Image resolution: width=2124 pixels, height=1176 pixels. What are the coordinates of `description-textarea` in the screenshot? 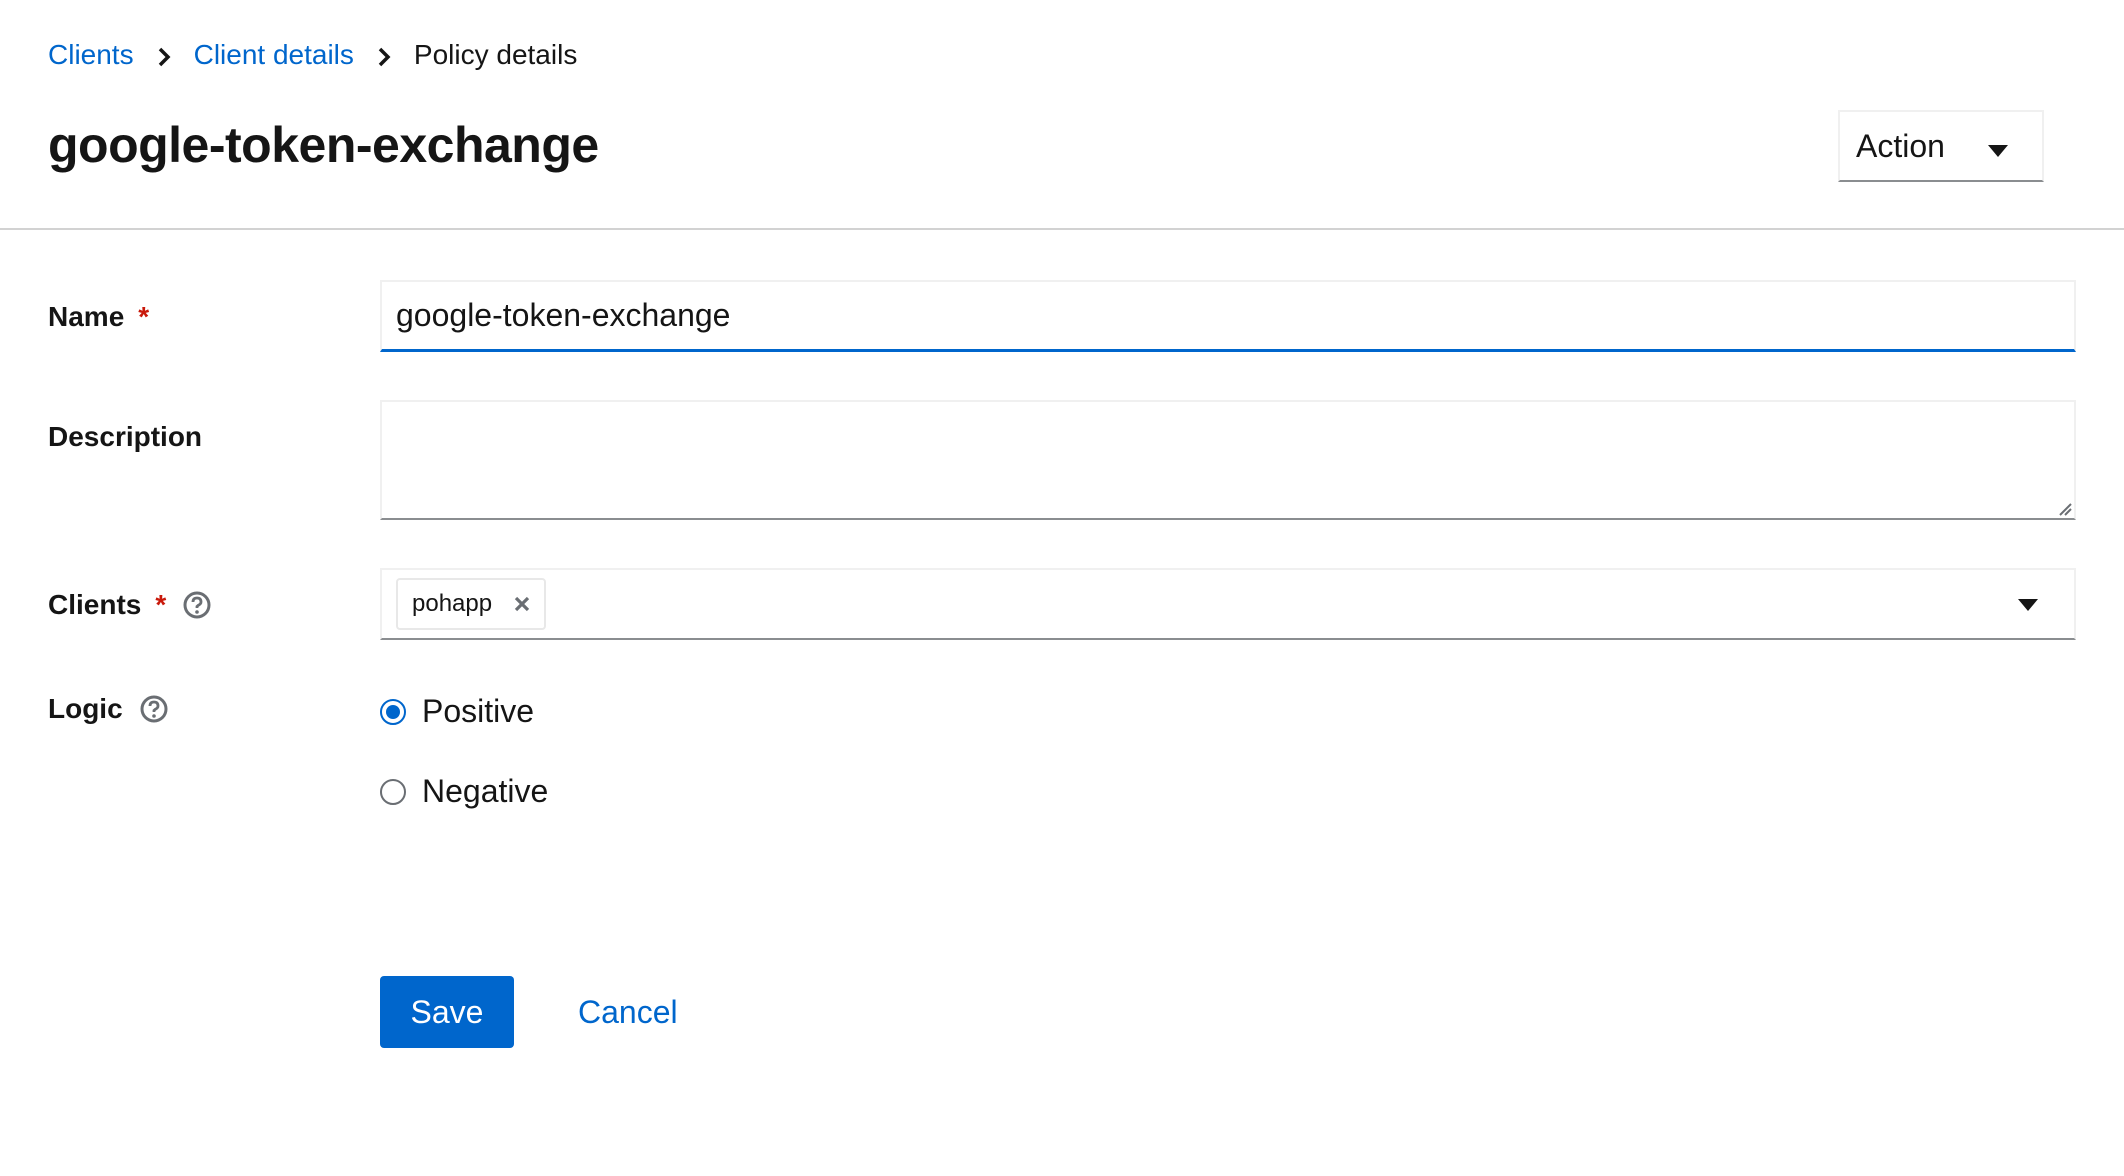 It's located at (1228, 460).